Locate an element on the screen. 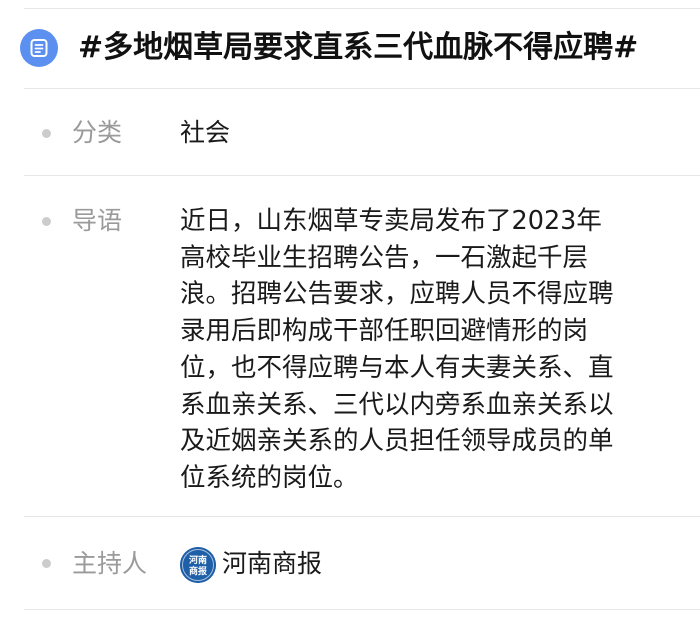  host-avatar: 河南 商报 is located at coordinates (198, 565).